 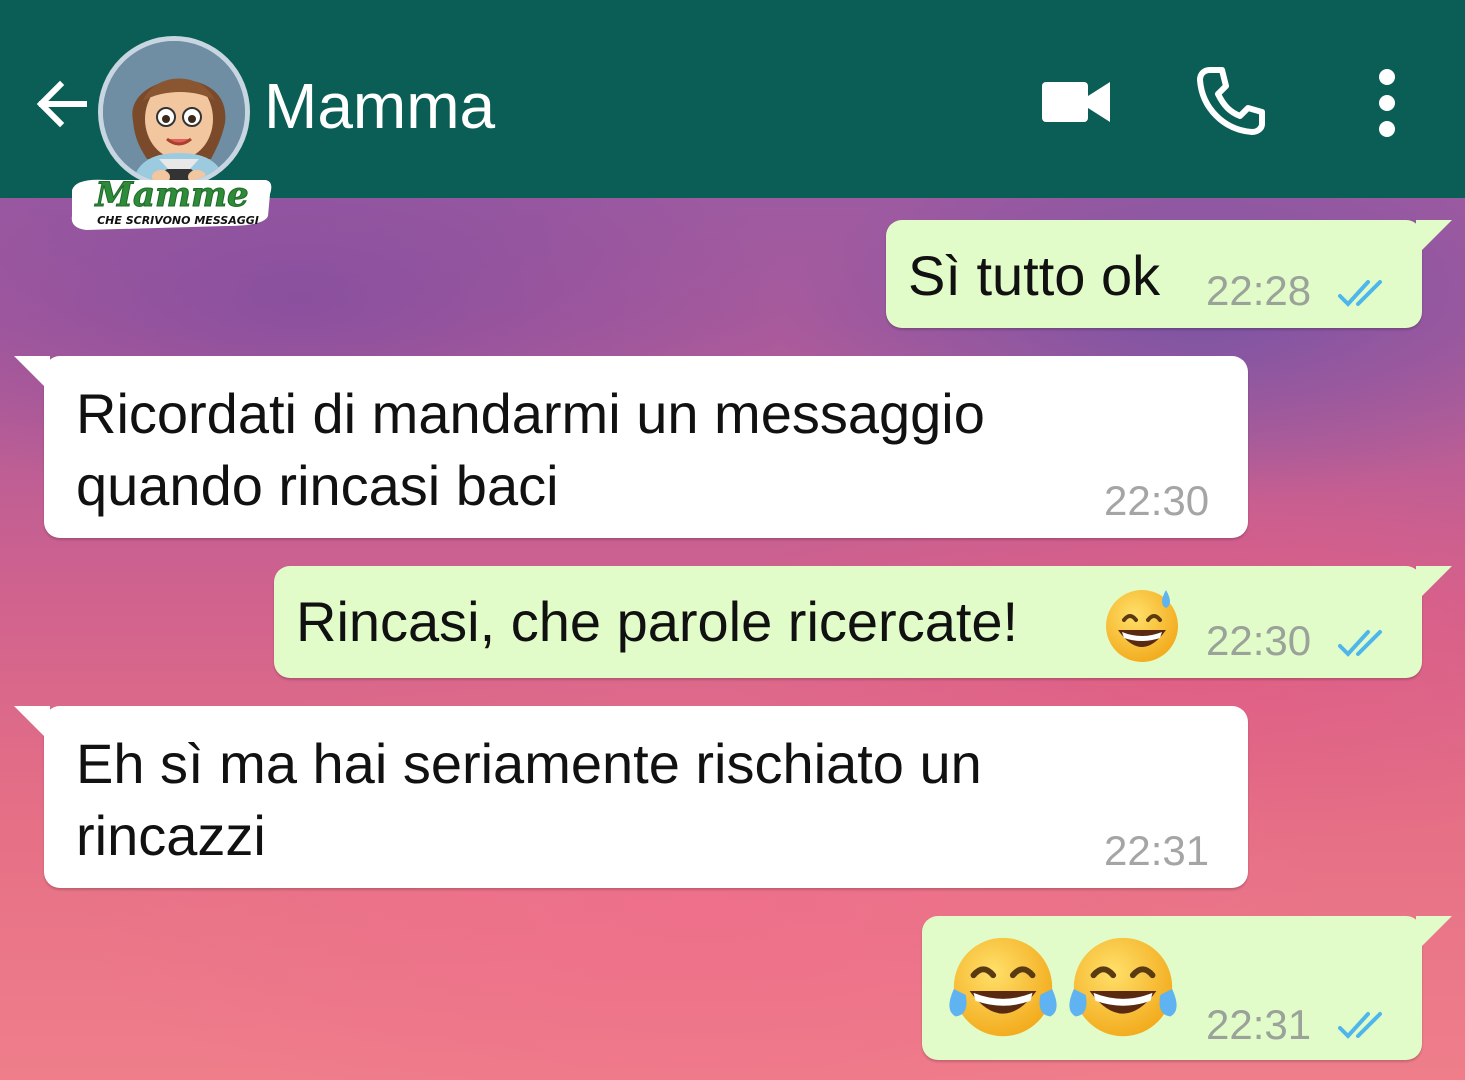 What do you see at coordinates (1142, 626) in the screenshot?
I see `grinning-sweat-emoji-icon` at bounding box center [1142, 626].